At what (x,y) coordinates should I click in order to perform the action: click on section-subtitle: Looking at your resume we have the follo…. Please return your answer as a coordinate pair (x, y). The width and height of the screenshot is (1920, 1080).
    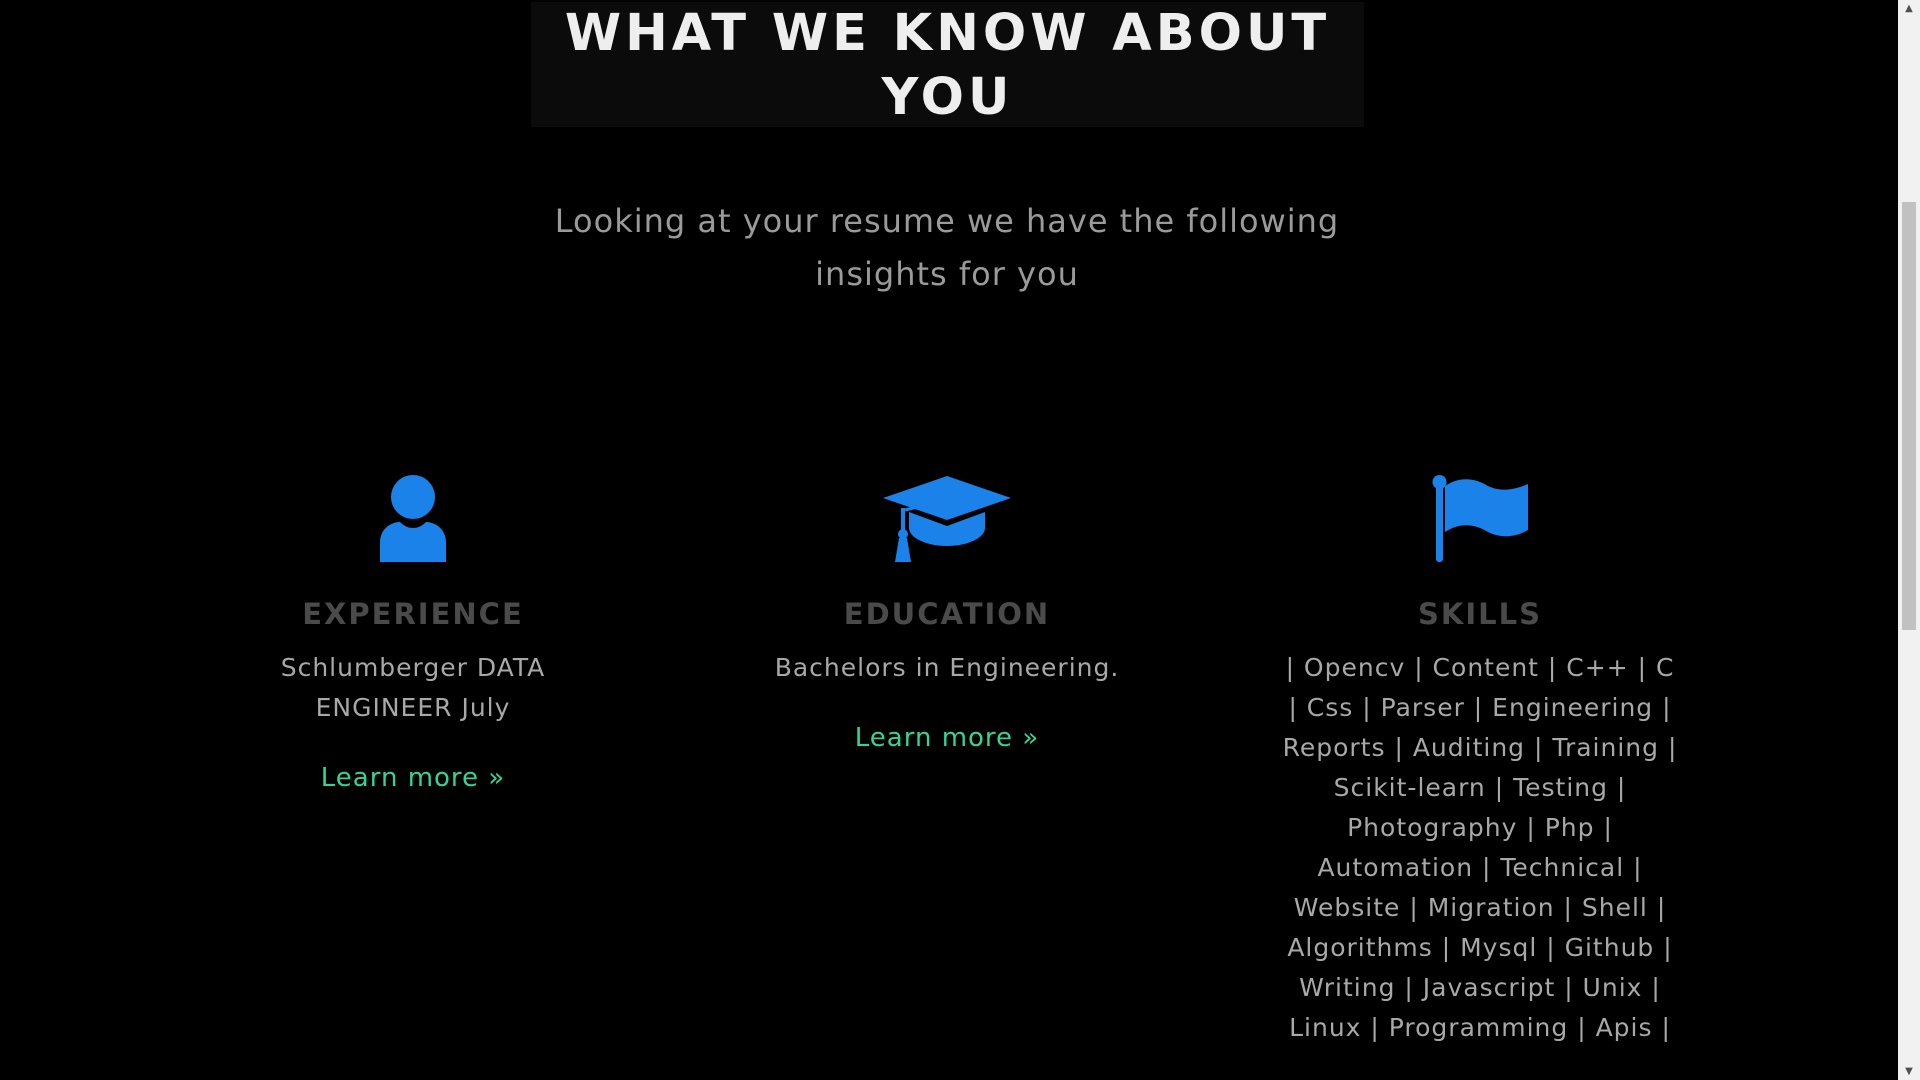
    Looking at the image, I should click on (947, 247).